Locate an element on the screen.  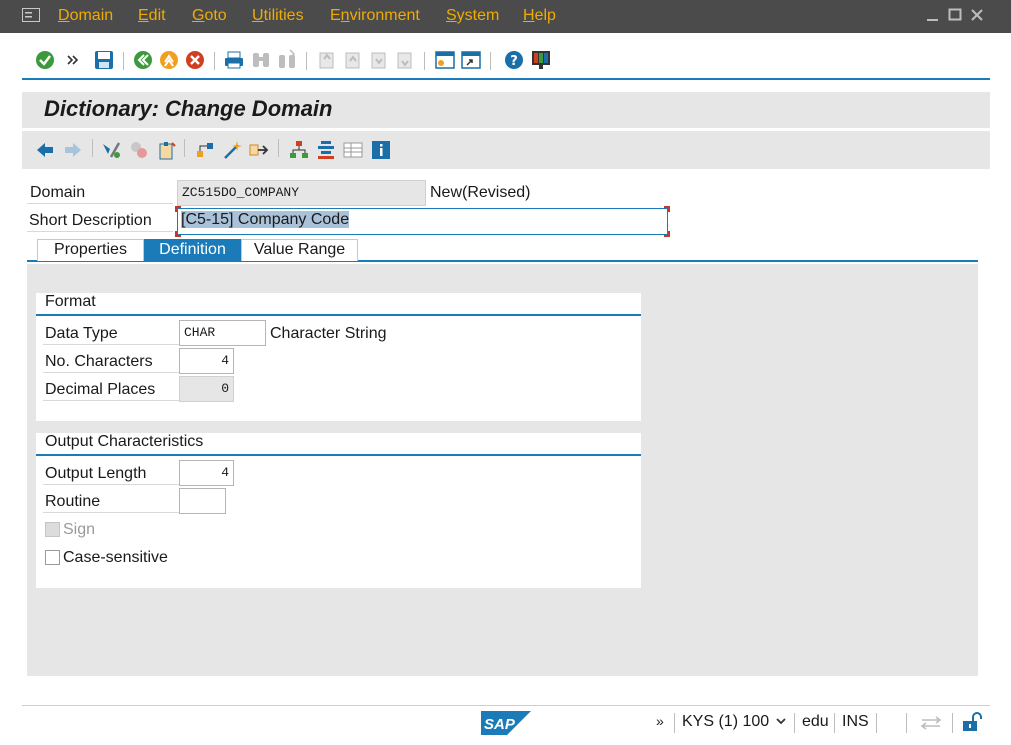
previous-page-icon is located at coordinates (353, 60).